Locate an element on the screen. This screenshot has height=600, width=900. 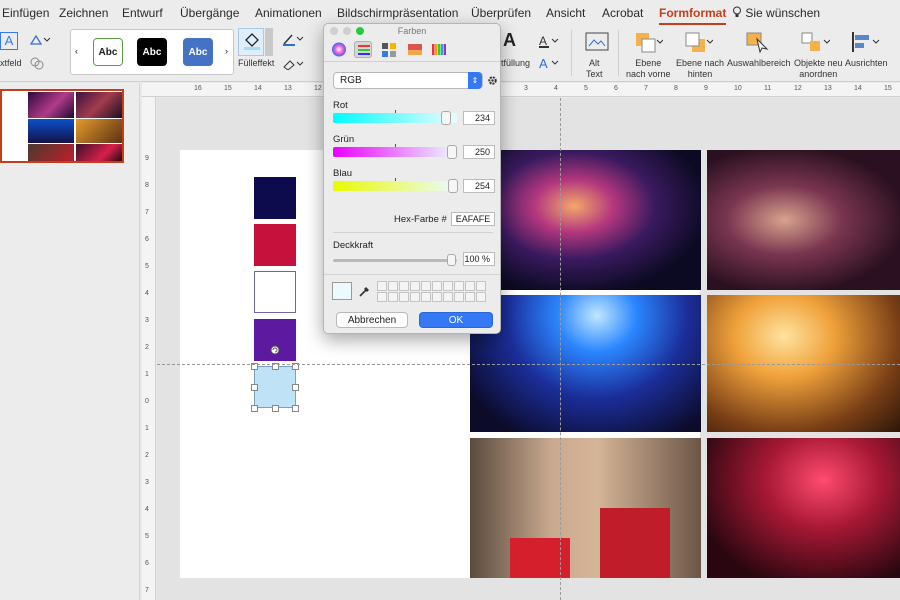
photo-club-lights is located at coordinates (803, 508).